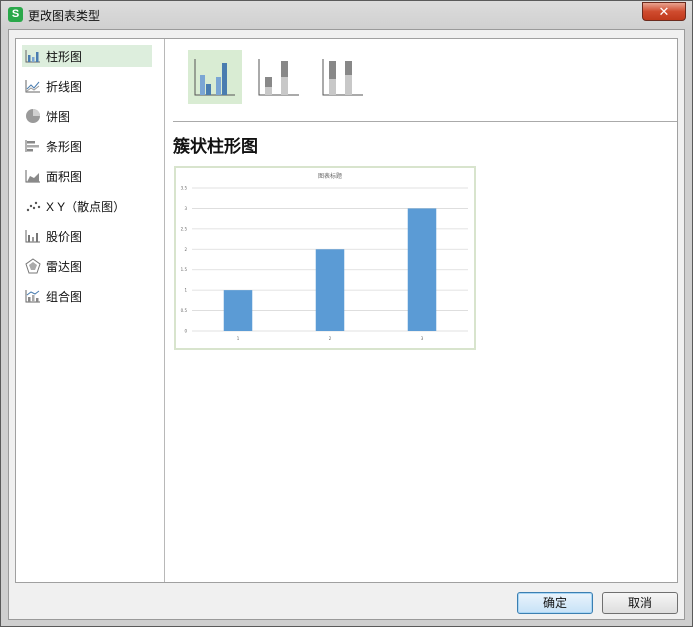  What do you see at coordinates (87, 146) in the screenshot?
I see `sidebar-item-bar: 条形图` at bounding box center [87, 146].